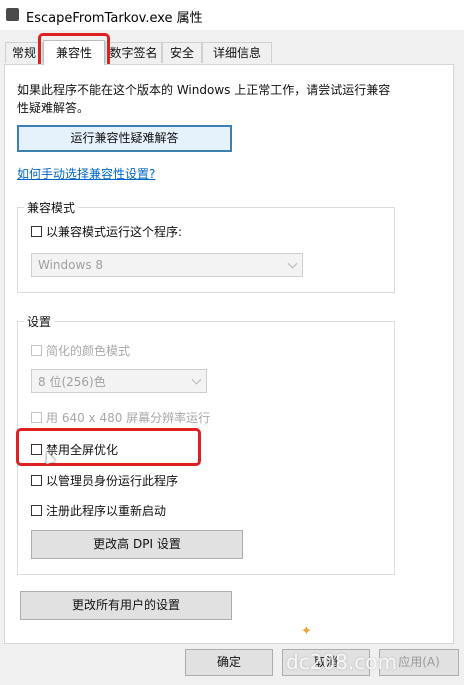 The image size is (464, 685). What do you see at coordinates (167, 265) in the screenshot?
I see `os-version-select: Windows 8` at bounding box center [167, 265].